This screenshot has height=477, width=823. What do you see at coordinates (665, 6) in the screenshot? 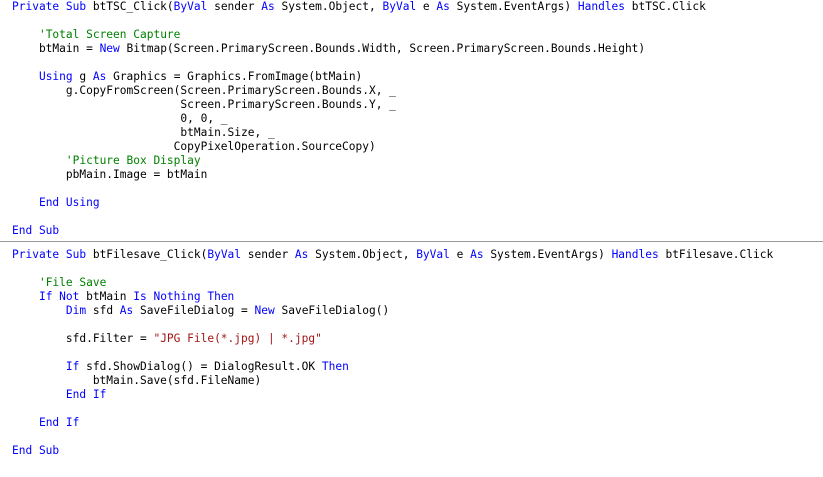
I see `code-token: btTSC.Click` at bounding box center [665, 6].